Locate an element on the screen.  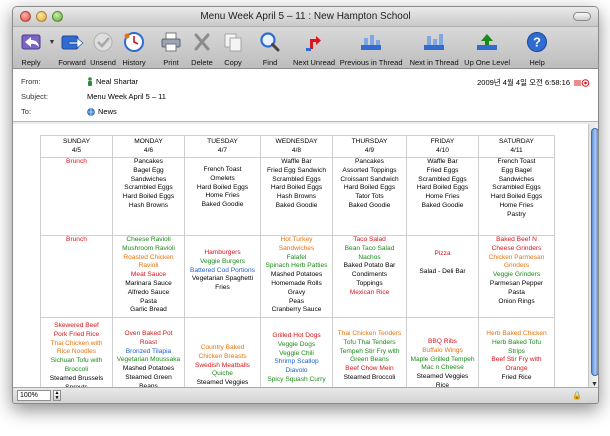
day-date: 4/6 is located at coordinates (148, 150).